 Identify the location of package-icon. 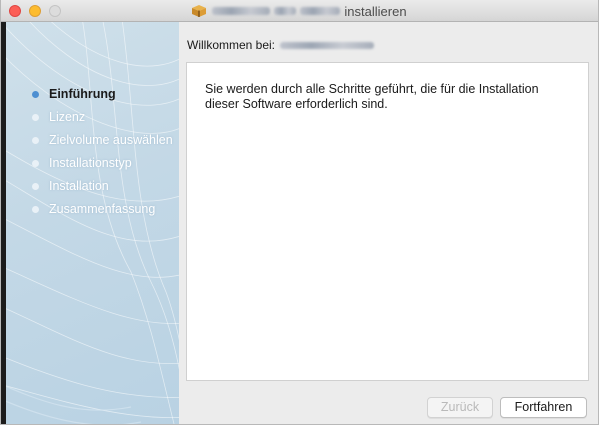
(199, 11).